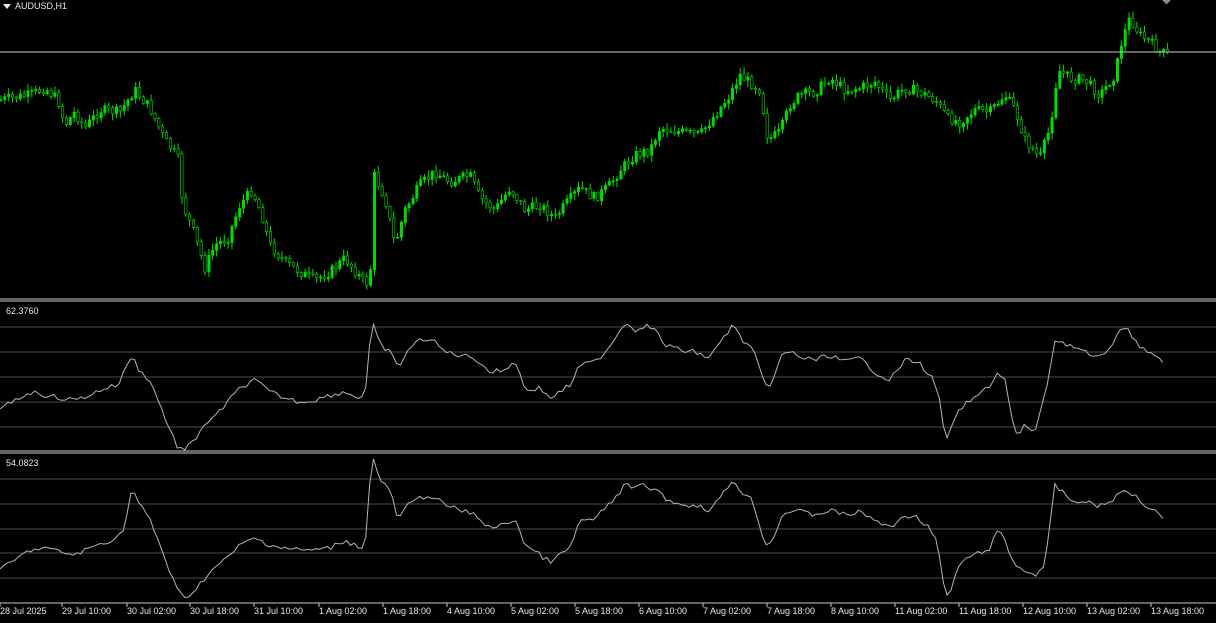  Describe the element at coordinates (7, 6) in the screenshot. I see `triangle-down-icon` at that location.